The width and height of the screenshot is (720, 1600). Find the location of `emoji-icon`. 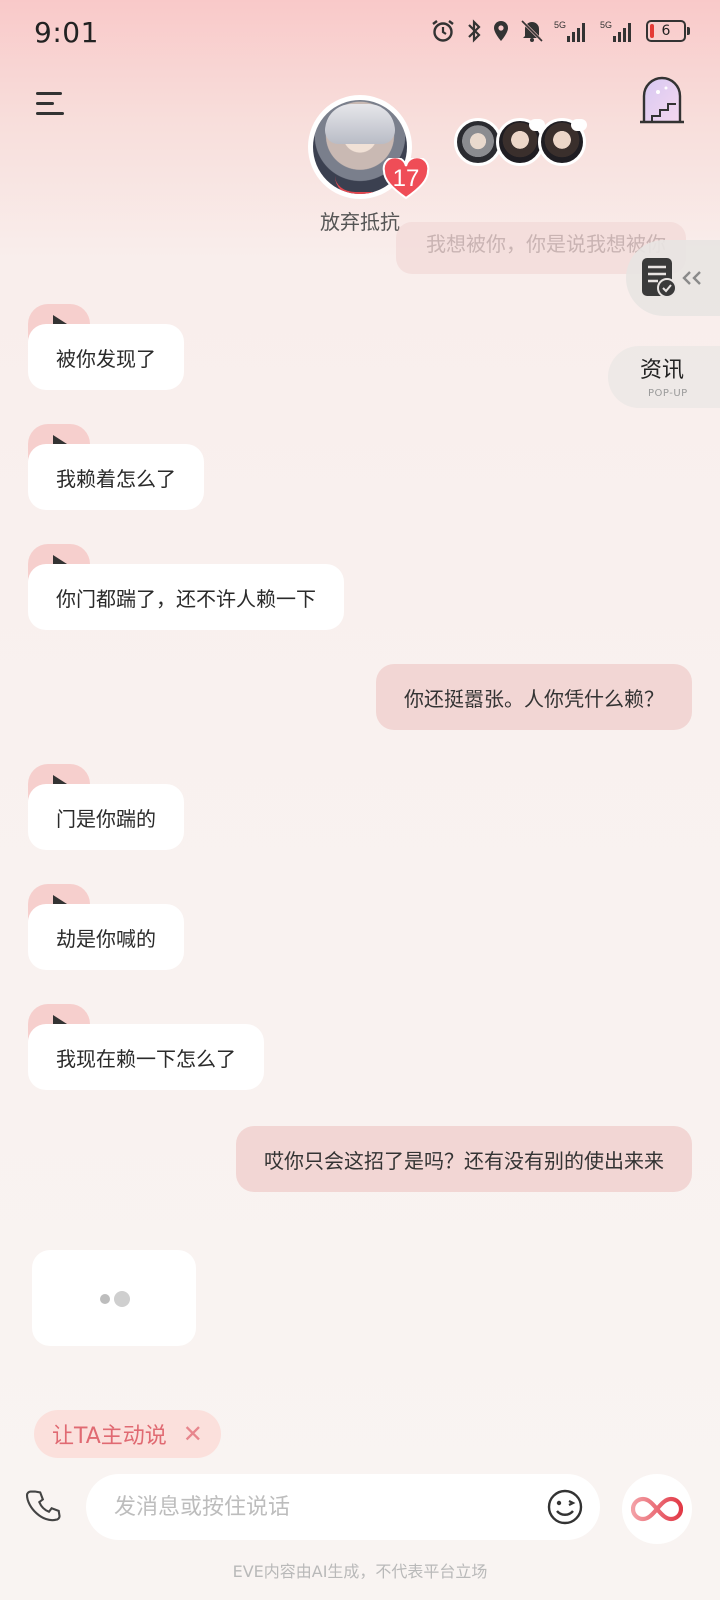

emoji-icon is located at coordinates (565, 1507).